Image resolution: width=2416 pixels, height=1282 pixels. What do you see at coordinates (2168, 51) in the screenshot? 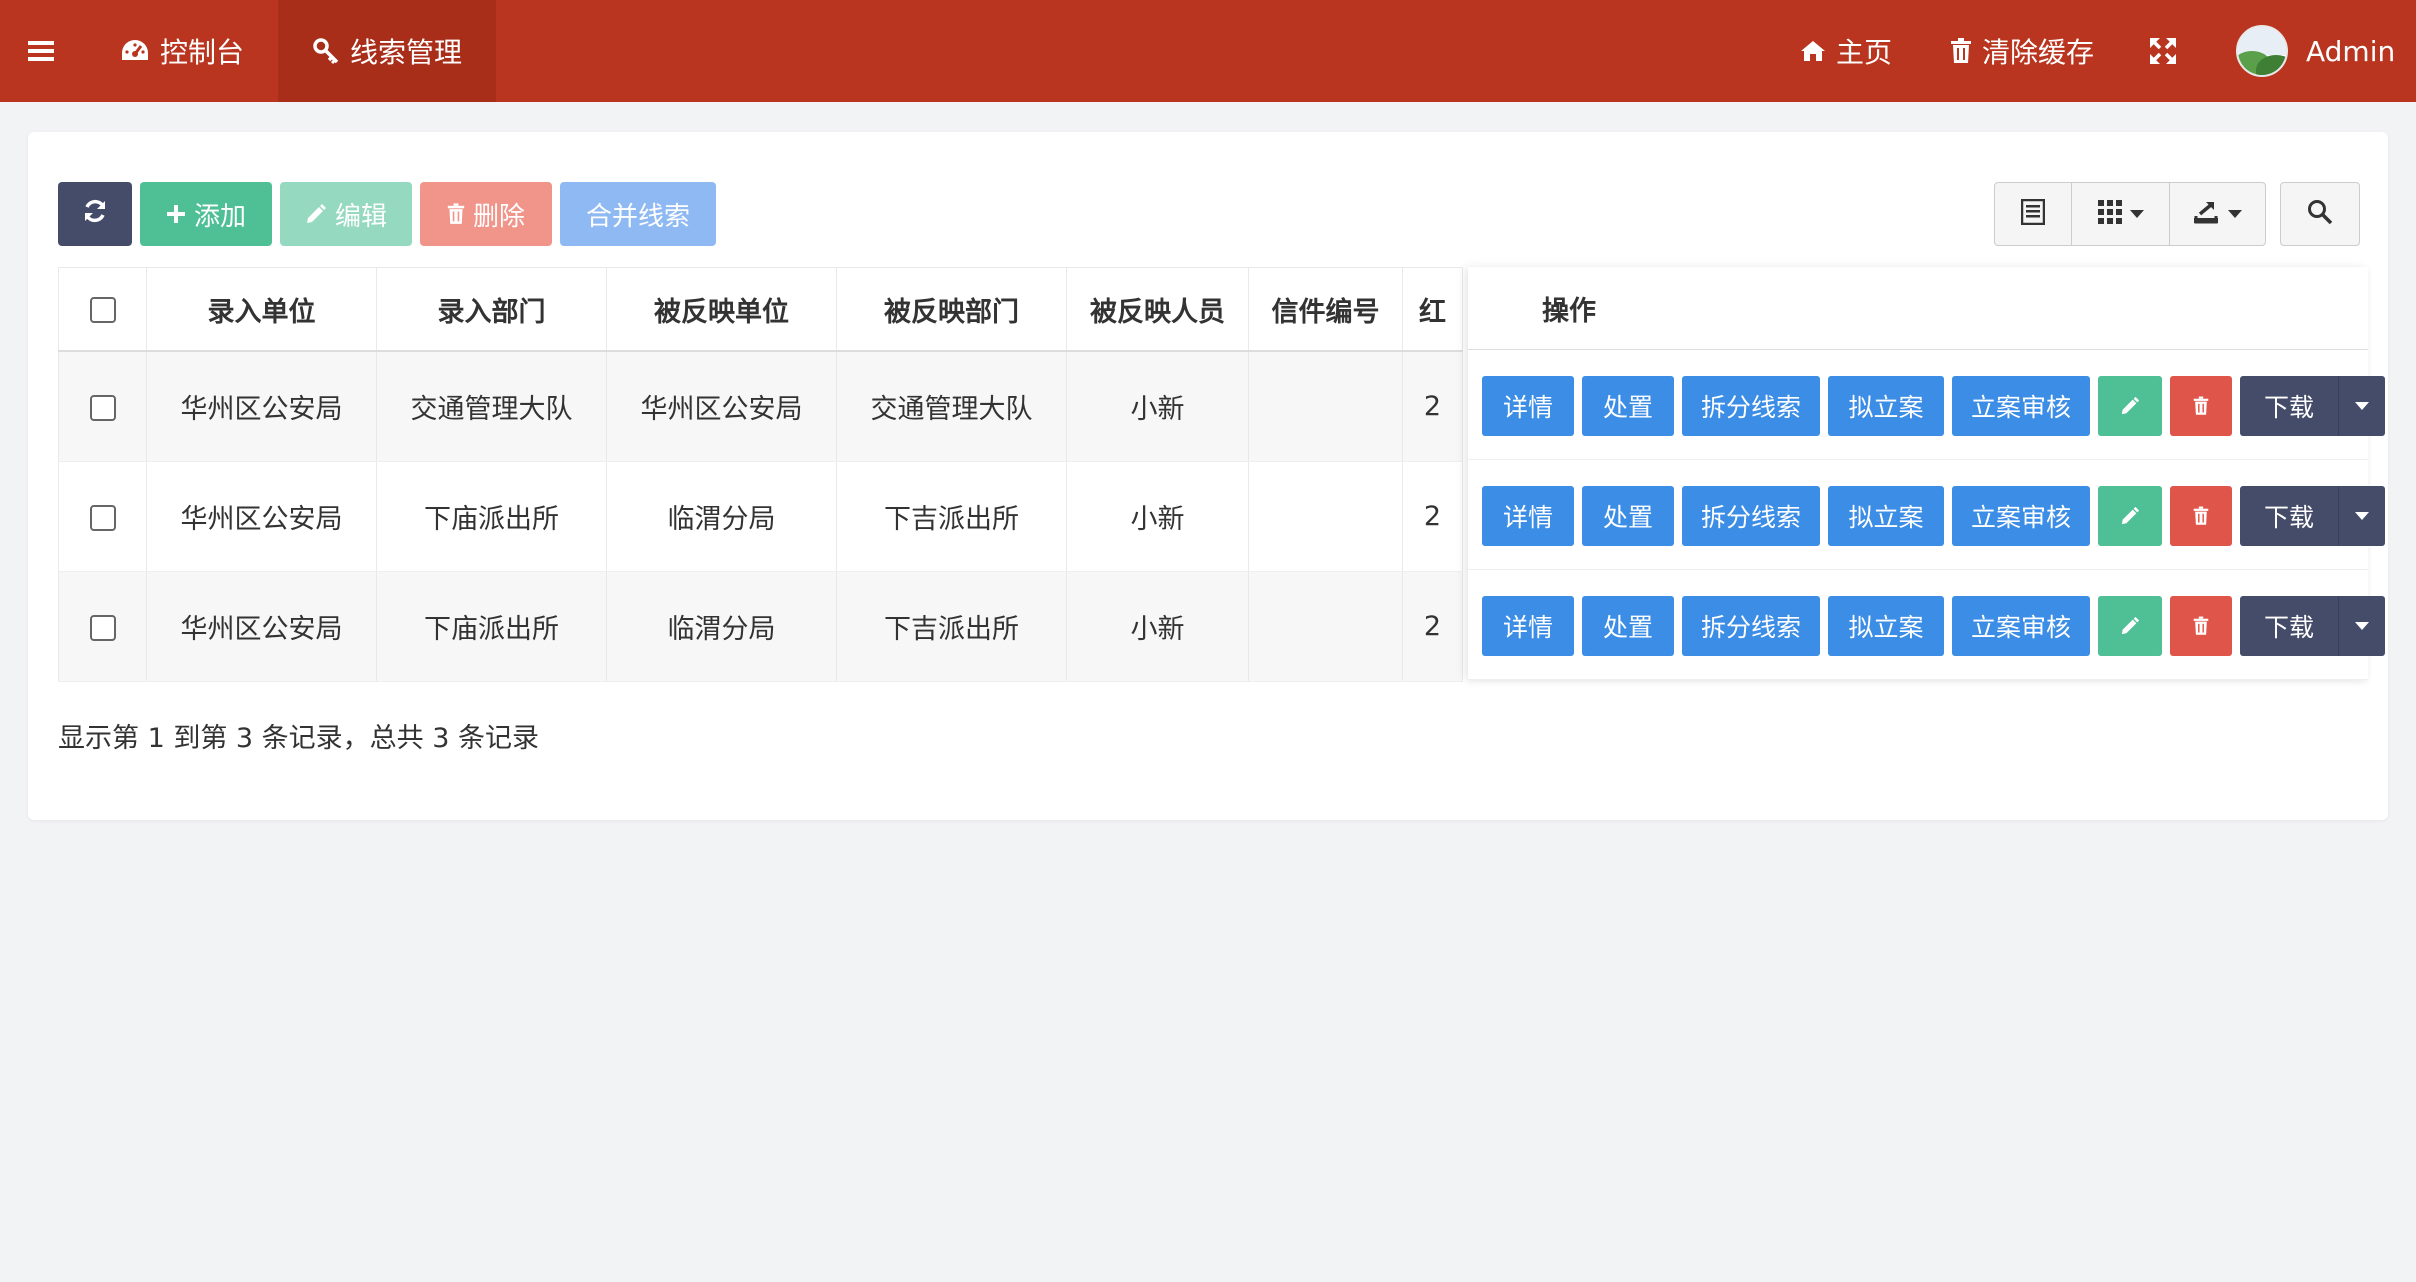
I see `fullscreen-button` at bounding box center [2168, 51].